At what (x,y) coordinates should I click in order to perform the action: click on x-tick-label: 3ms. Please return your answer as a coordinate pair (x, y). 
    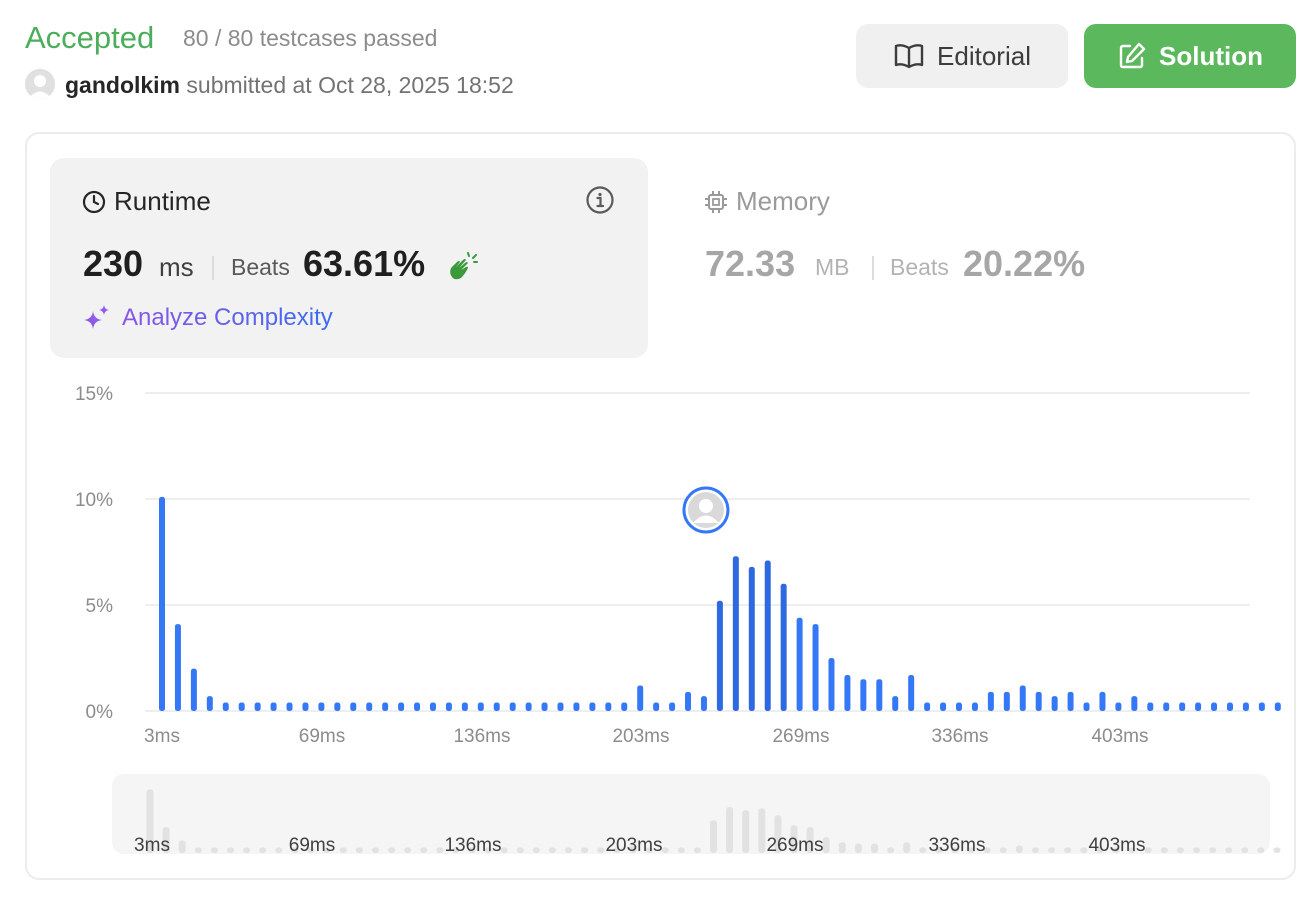
    Looking at the image, I should click on (162, 736).